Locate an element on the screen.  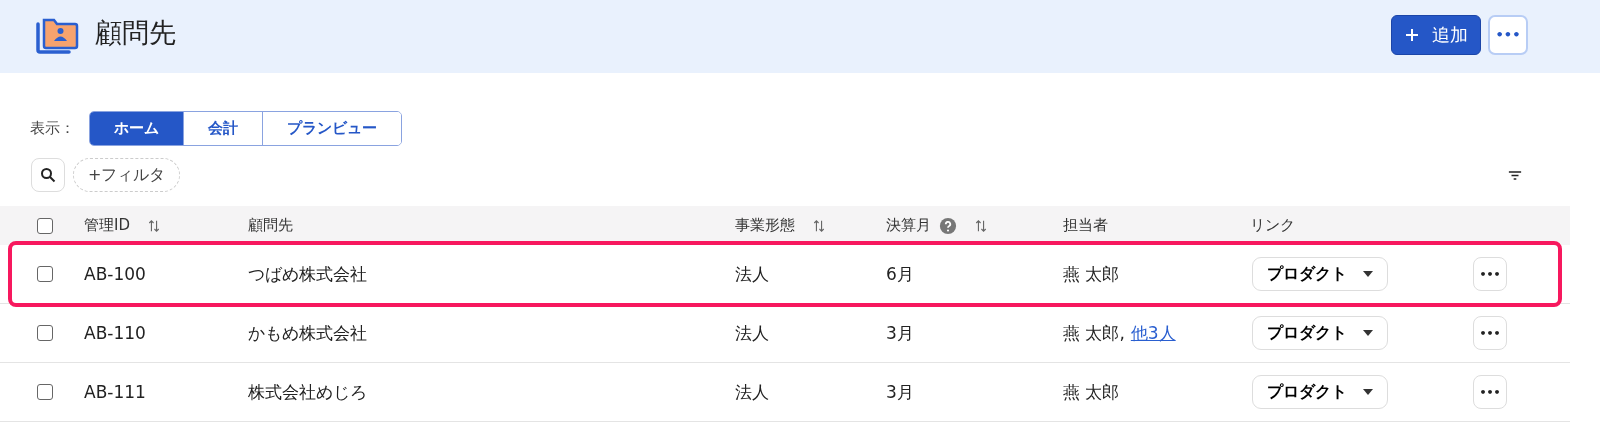
add-button: 追加 is located at coordinates (1436, 34).